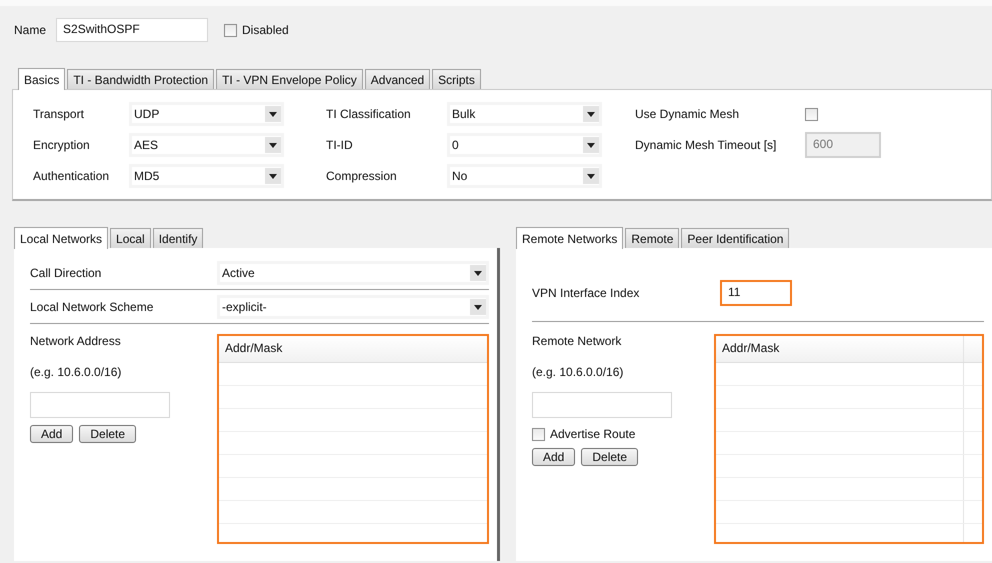  What do you see at coordinates (586, 293) in the screenshot?
I see `field-label: VPN Interface Index` at bounding box center [586, 293].